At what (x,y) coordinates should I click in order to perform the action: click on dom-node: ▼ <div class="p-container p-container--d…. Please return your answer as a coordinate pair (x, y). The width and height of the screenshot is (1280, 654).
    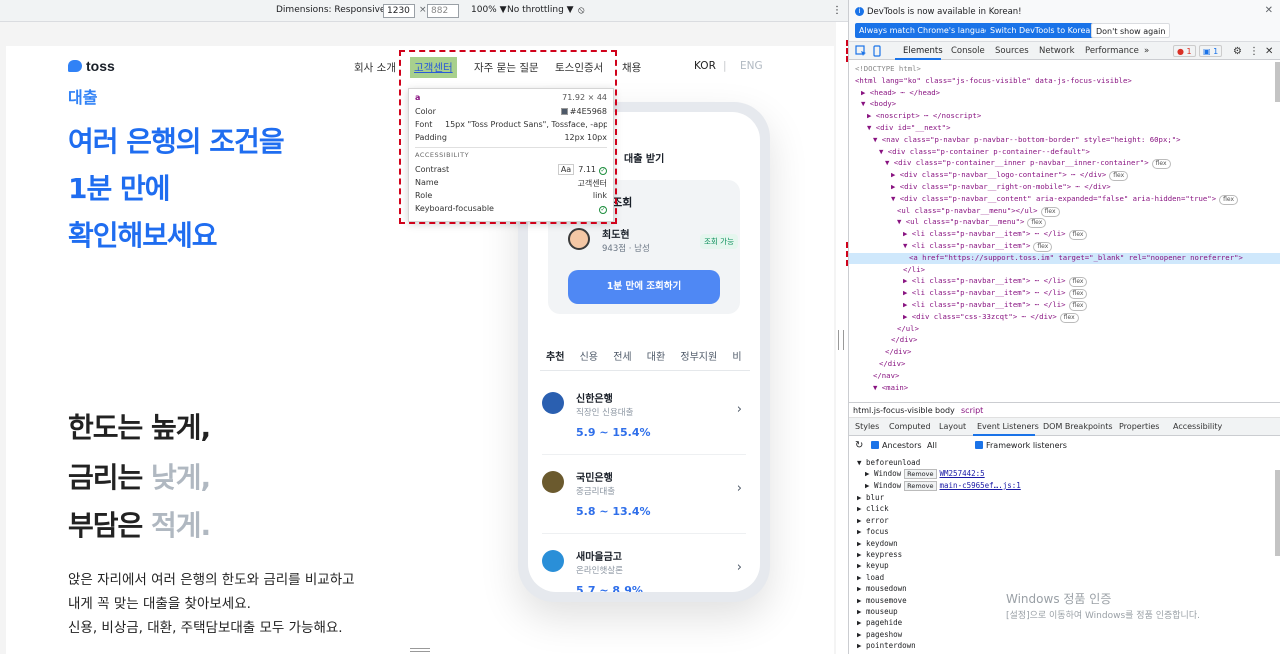
    Looking at the image, I should click on (1064, 152).